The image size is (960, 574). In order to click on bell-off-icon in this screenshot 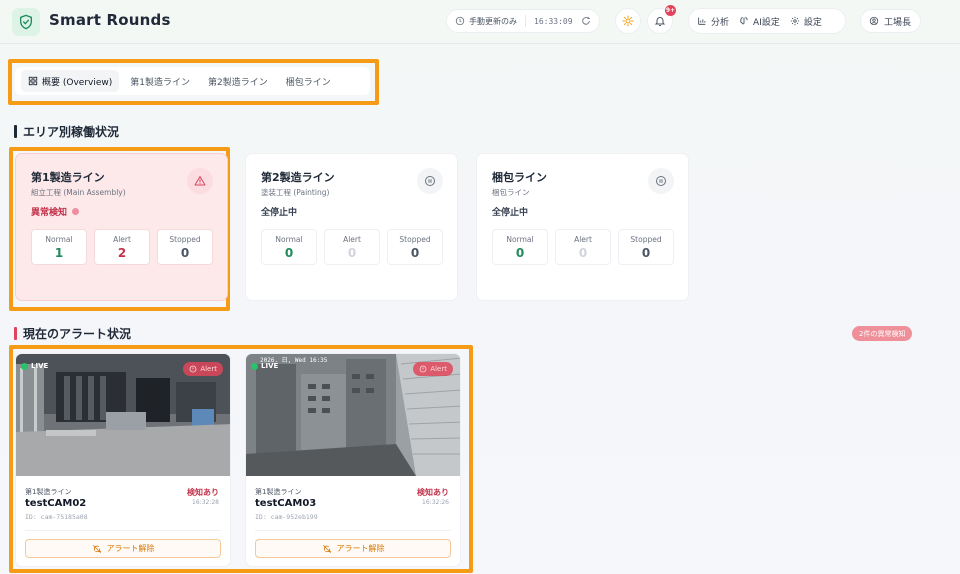, I will do `click(96, 548)`.